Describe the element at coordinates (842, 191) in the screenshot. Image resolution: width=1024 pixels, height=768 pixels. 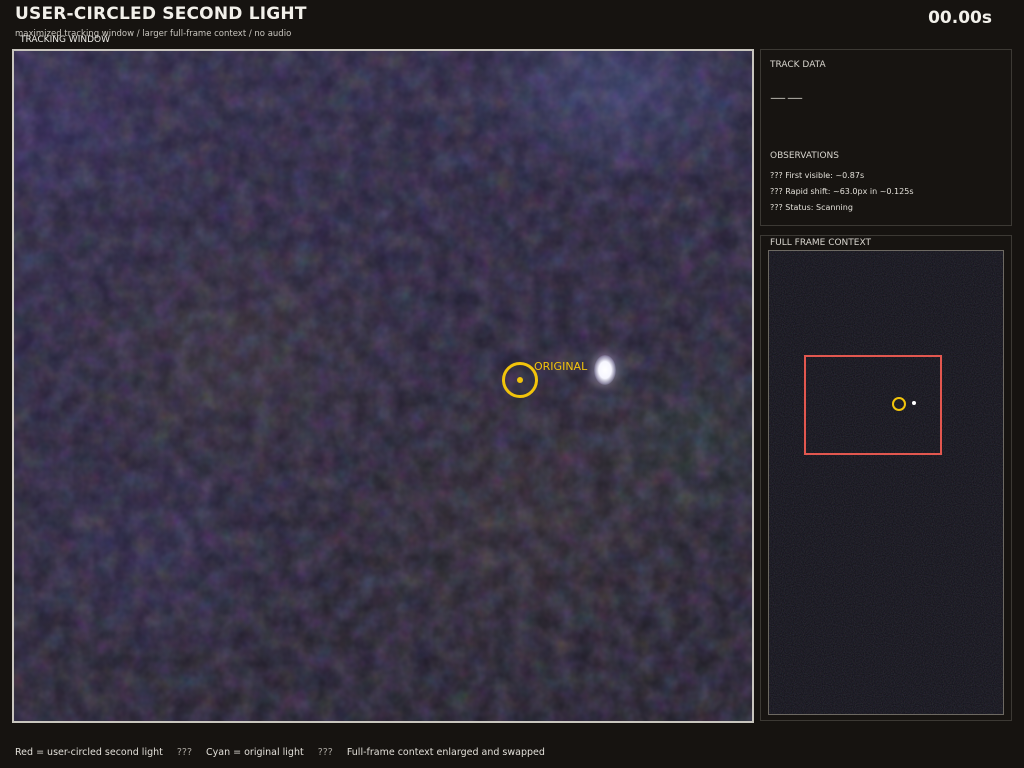
I see `observation-item: ??? Rapid shift: ~63.0px in ~0.125s` at that location.